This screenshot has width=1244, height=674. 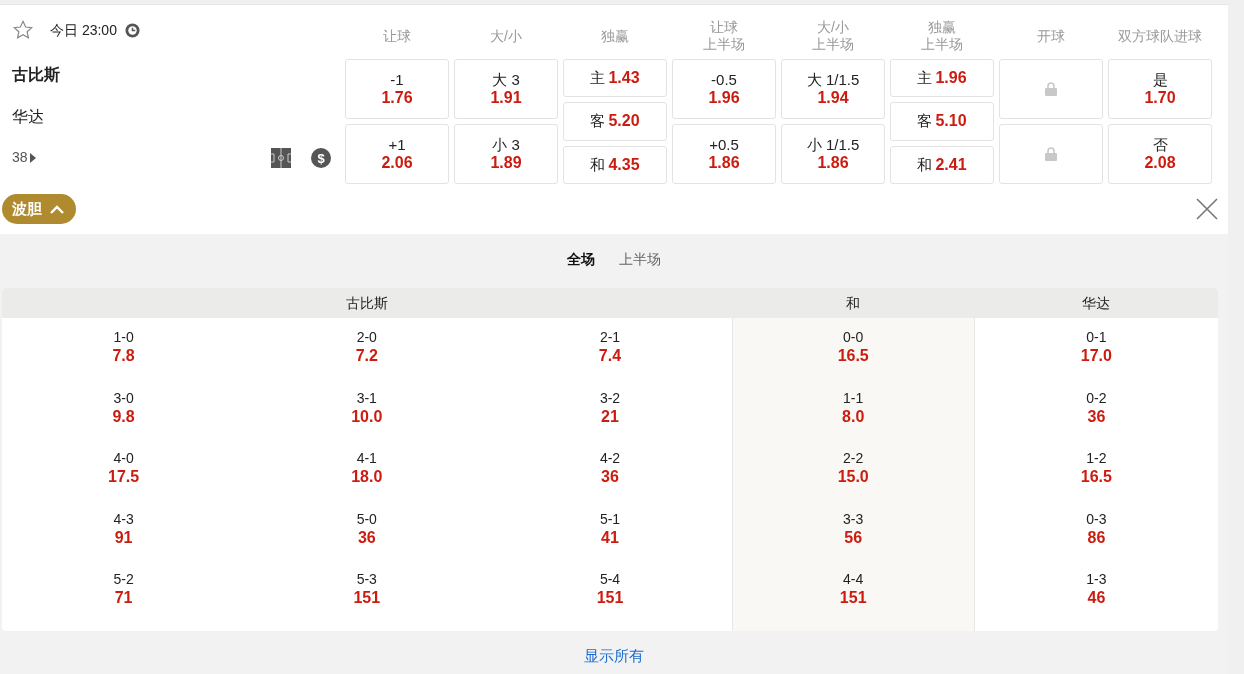 I want to click on odds-button: 和 2.41, so click(x=942, y=164).